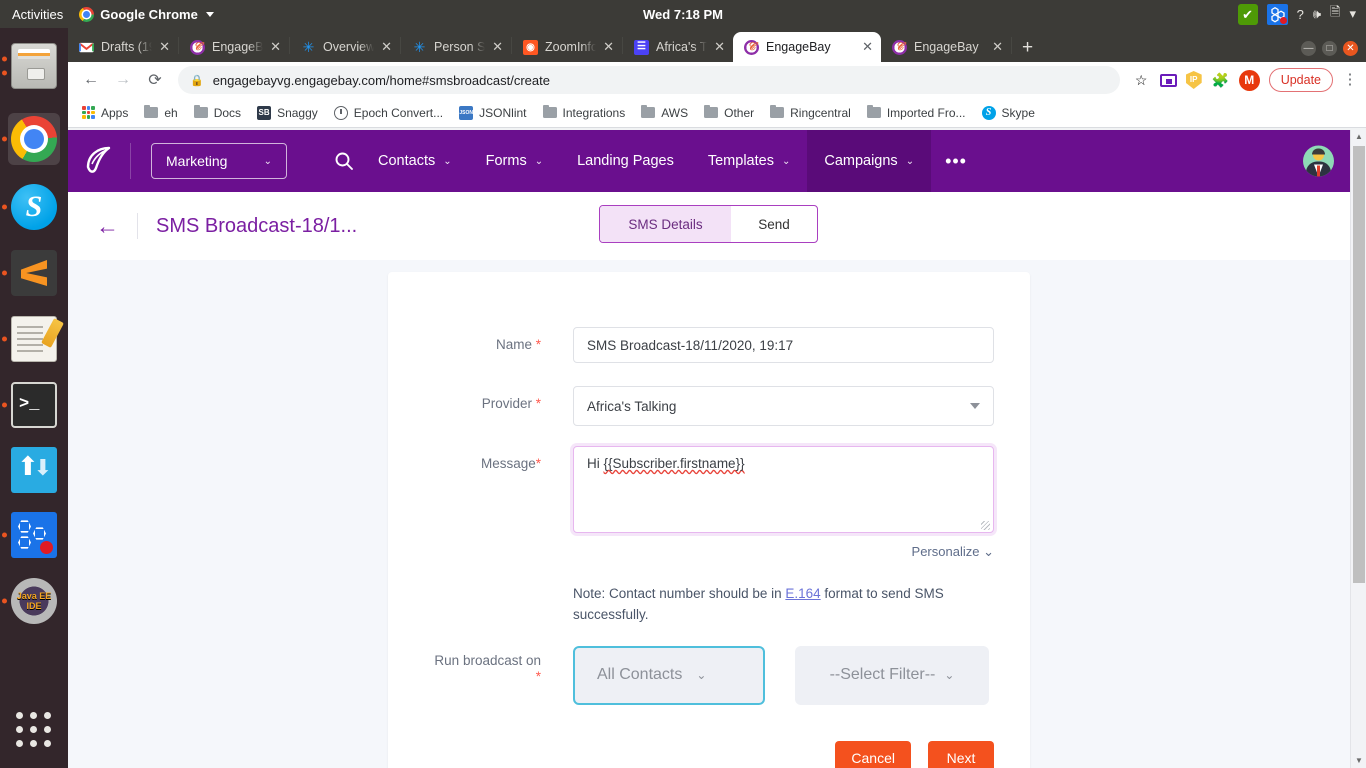 This screenshot has height=768, width=1366. I want to click on run-broadcast-label-text: Run broadcast on, so click(487, 660).